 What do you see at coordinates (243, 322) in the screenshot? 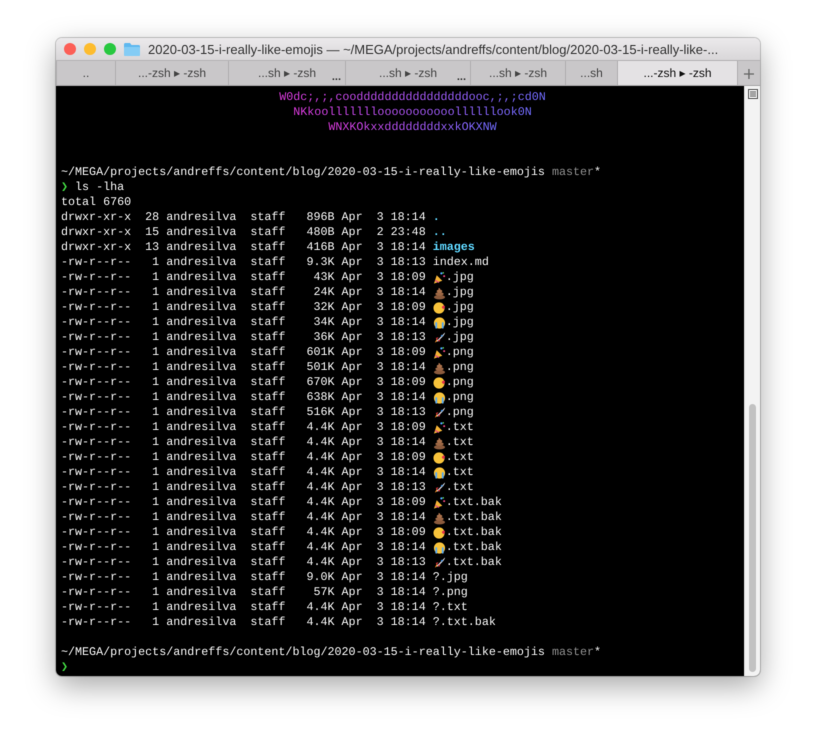
I see `listing-details: -rw-r--r-- 1 andresilva staff 34K Apr 3 18:14` at bounding box center [243, 322].